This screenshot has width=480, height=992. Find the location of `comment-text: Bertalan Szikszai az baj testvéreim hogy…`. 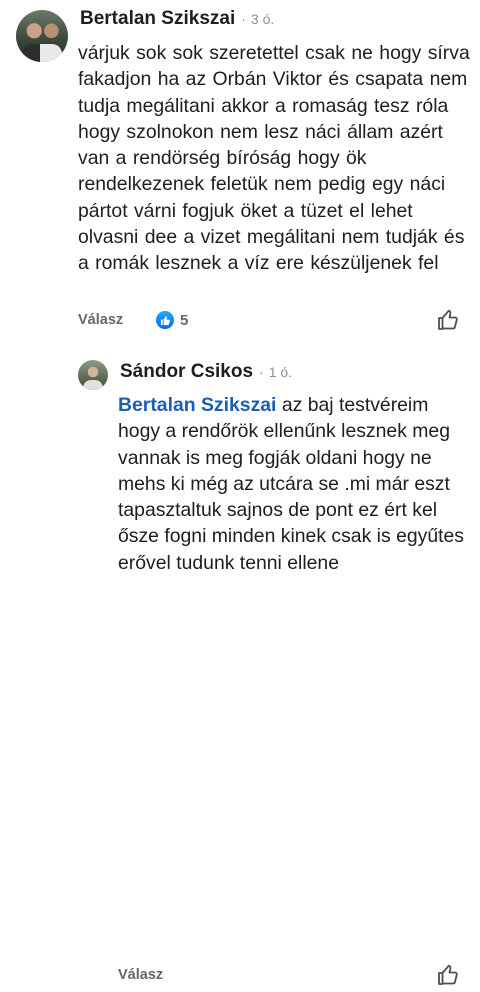

comment-text: Bertalan Szikszai az baj testvéreim hogy… is located at coordinates (295, 484).